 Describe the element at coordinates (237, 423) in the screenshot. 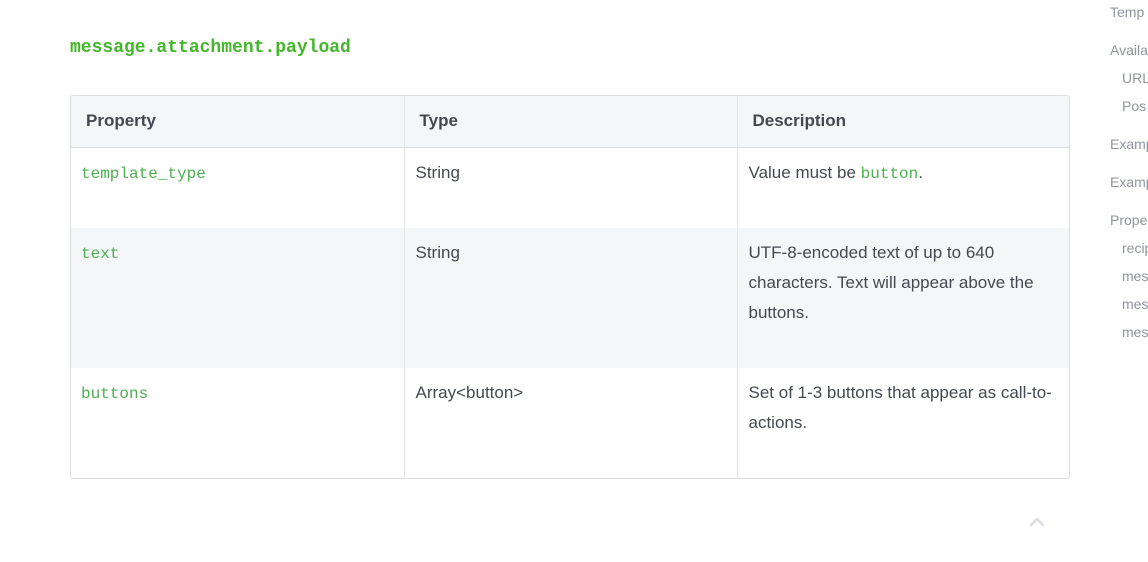

I see `property-cell: buttons` at that location.